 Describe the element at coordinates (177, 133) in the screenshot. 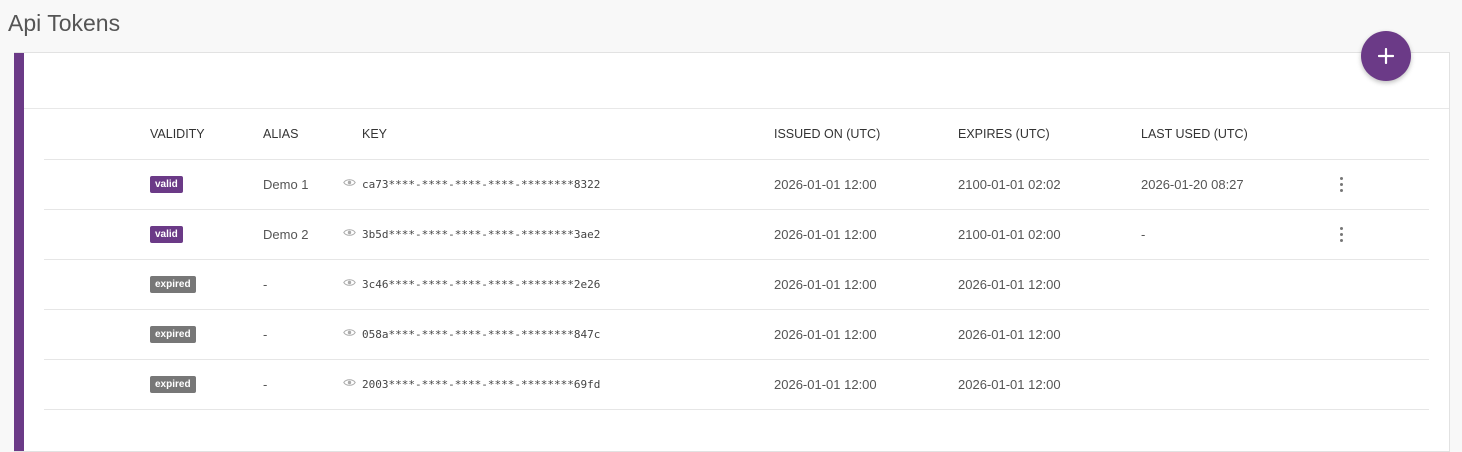

I see `header-validity: VALIDITY` at that location.